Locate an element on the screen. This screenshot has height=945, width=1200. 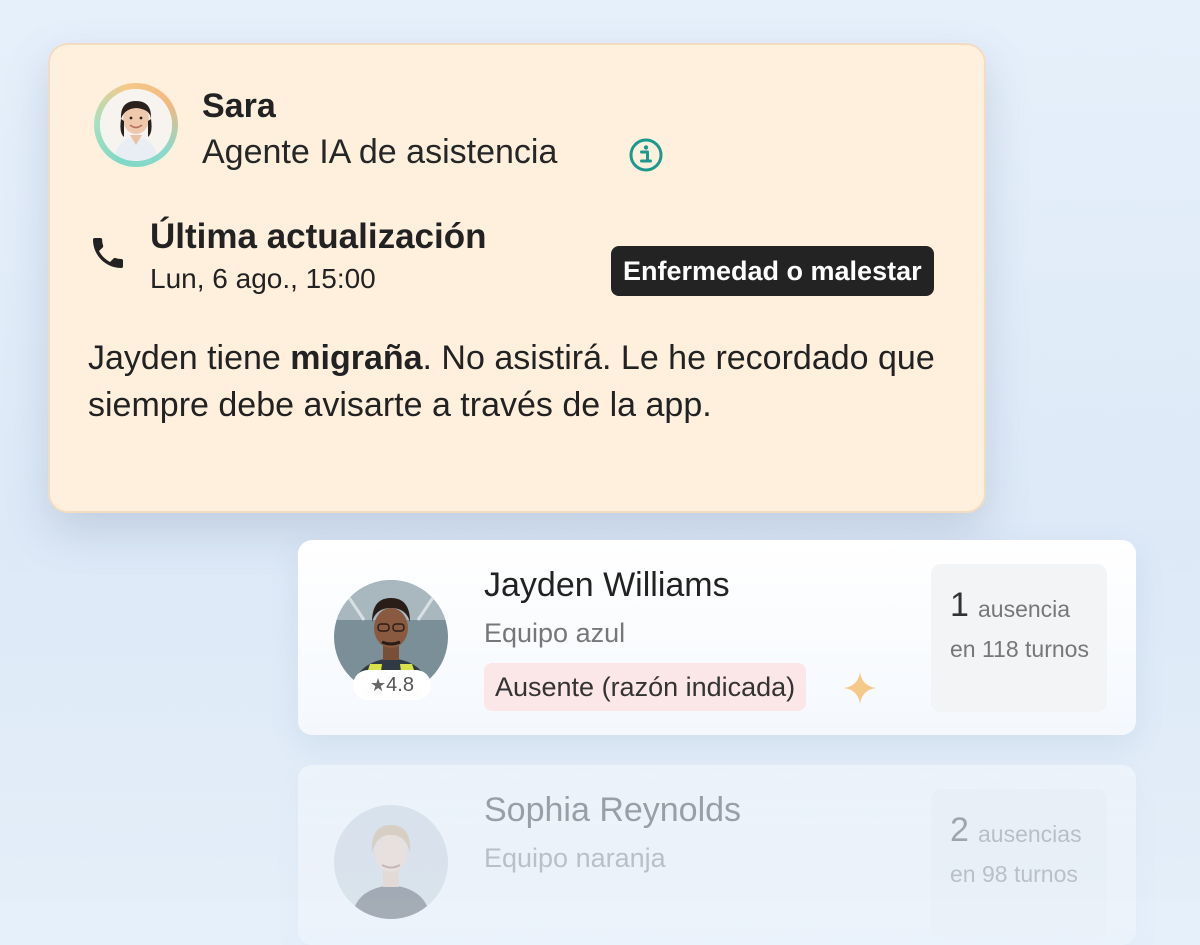
absence-label: ausencia is located at coordinates (1024, 609).